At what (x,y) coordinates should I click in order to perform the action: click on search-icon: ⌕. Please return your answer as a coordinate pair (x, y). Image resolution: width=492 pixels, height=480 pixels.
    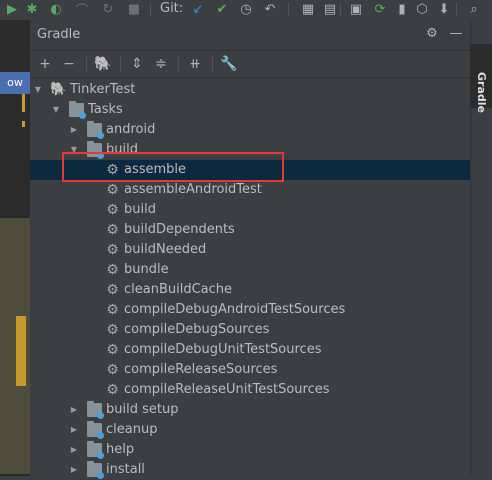
    Looking at the image, I should click on (474, 9).